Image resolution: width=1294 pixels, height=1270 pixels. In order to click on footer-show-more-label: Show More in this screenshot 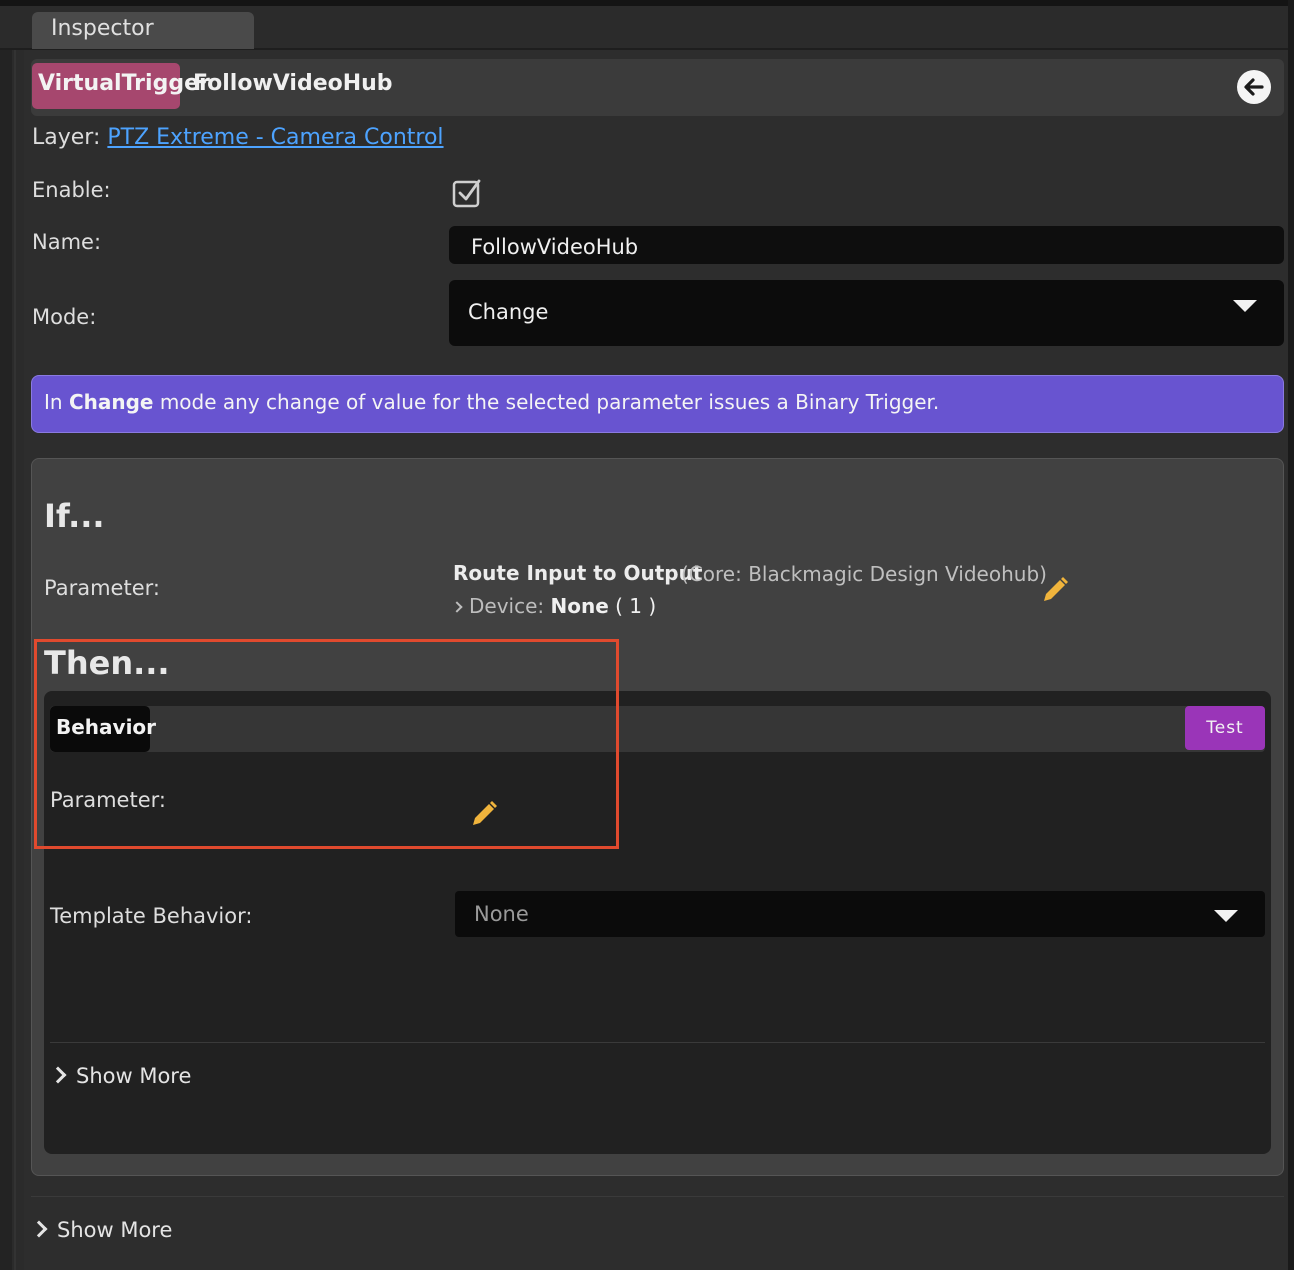, I will do `click(115, 1230)`.